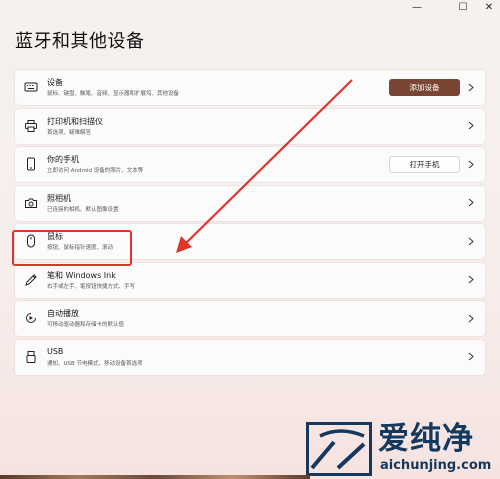 The width and height of the screenshot is (500, 479). I want to click on row-title: 自动播放, so click(63, 313).